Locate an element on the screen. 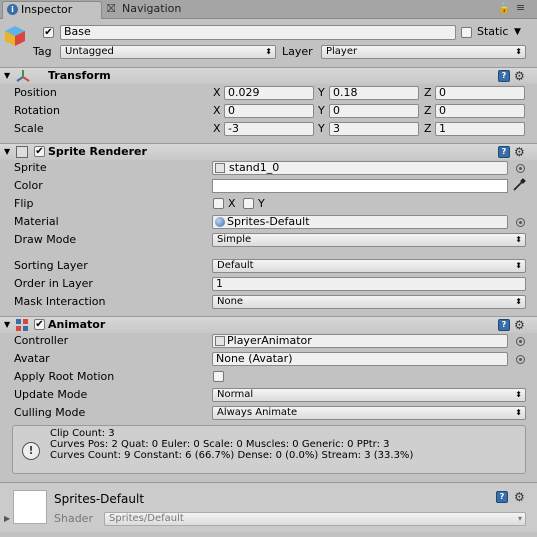 This screenshot has width=537, height=537. update-mode-label: Update Mode is located at coordinates (51, 394).